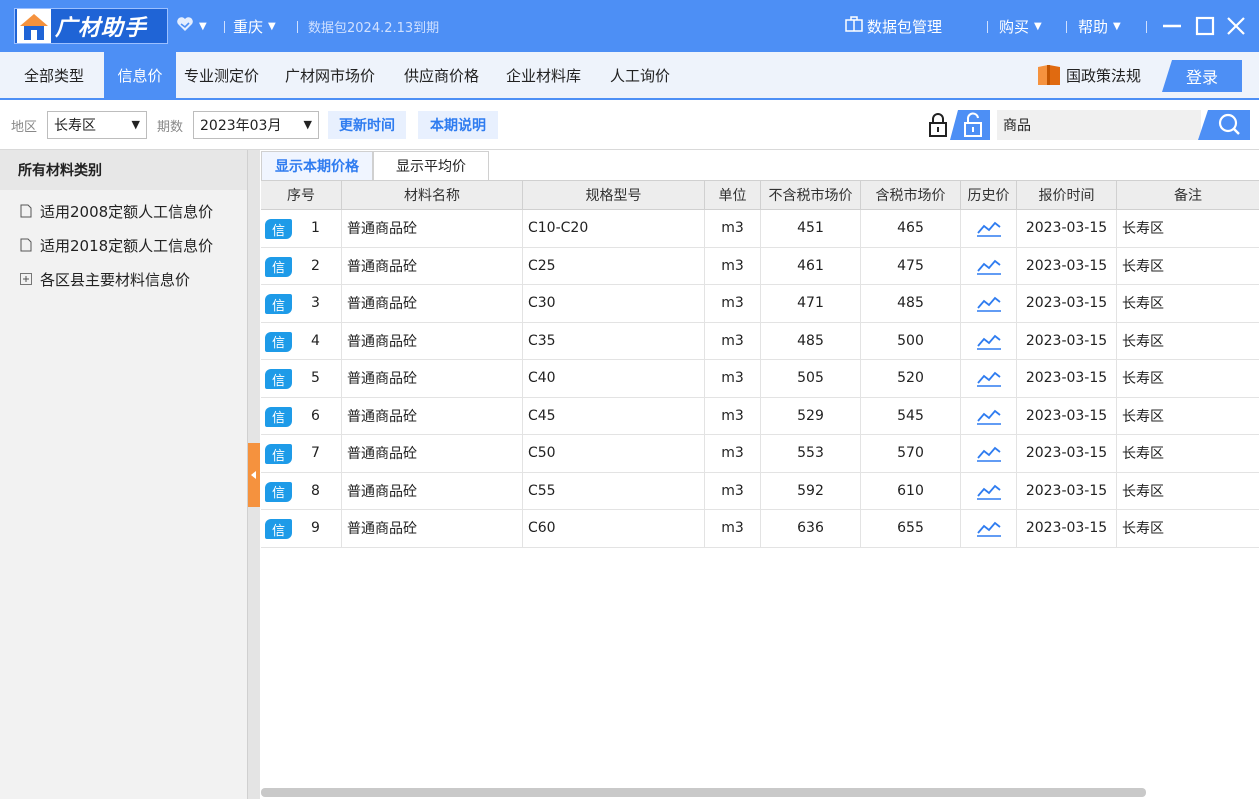 This screenshot has width=1259, height=799. I want to click on maximize-button, so click(1205, 26).